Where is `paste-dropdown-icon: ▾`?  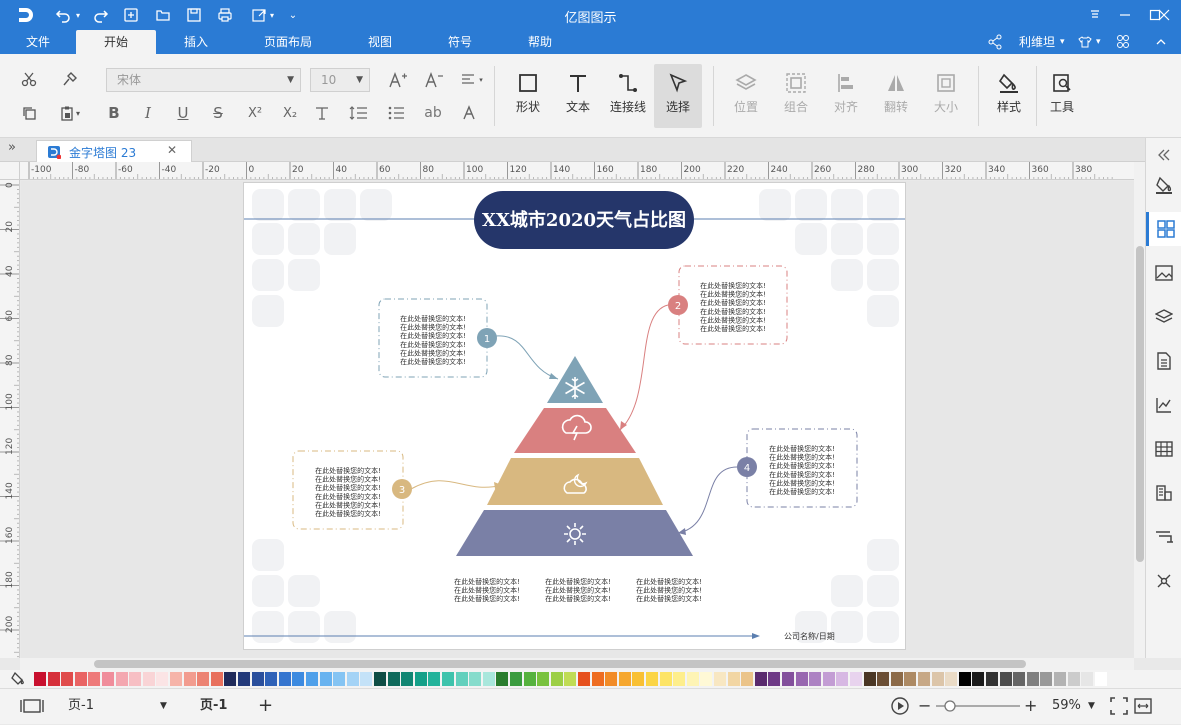 paste-dropdown-icon: ▾ is located at coordinates (78, 113).